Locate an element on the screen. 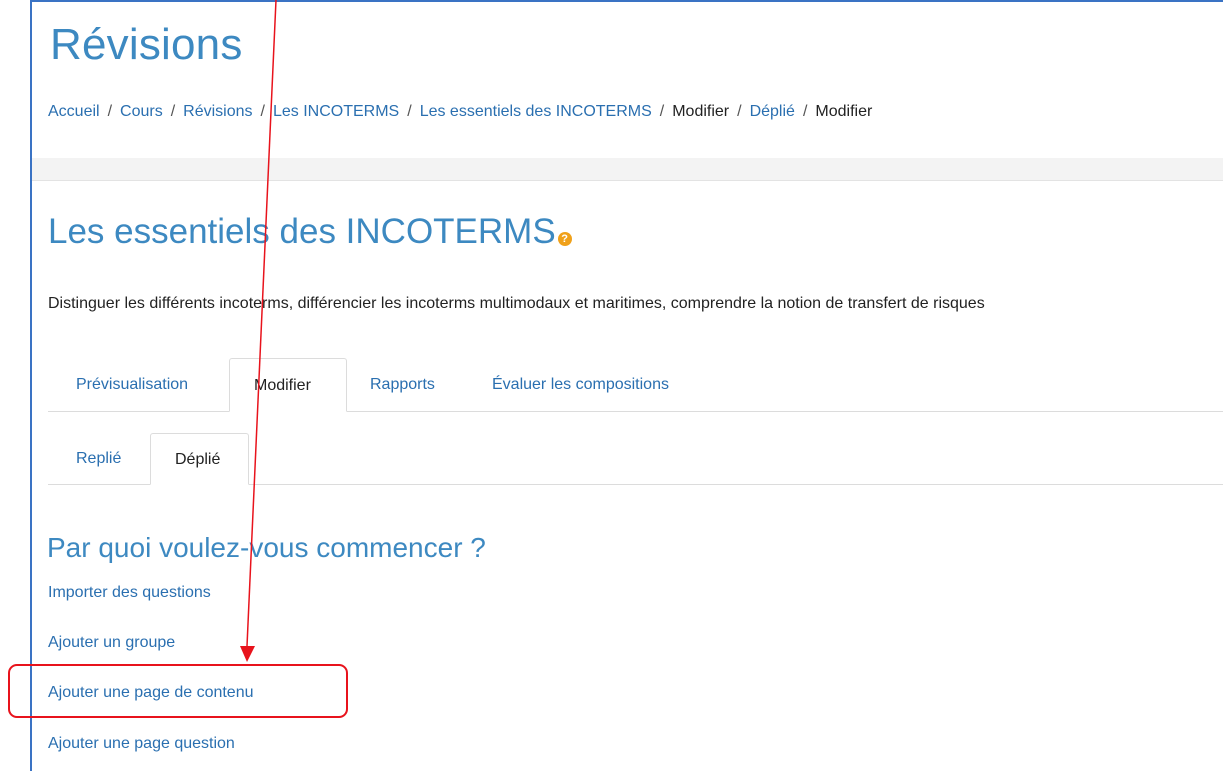 Image resolution: width=1223 pixels, height=771 pixels. tab-previsualisation: Prévisualisation is located at coordinates (132, 384).